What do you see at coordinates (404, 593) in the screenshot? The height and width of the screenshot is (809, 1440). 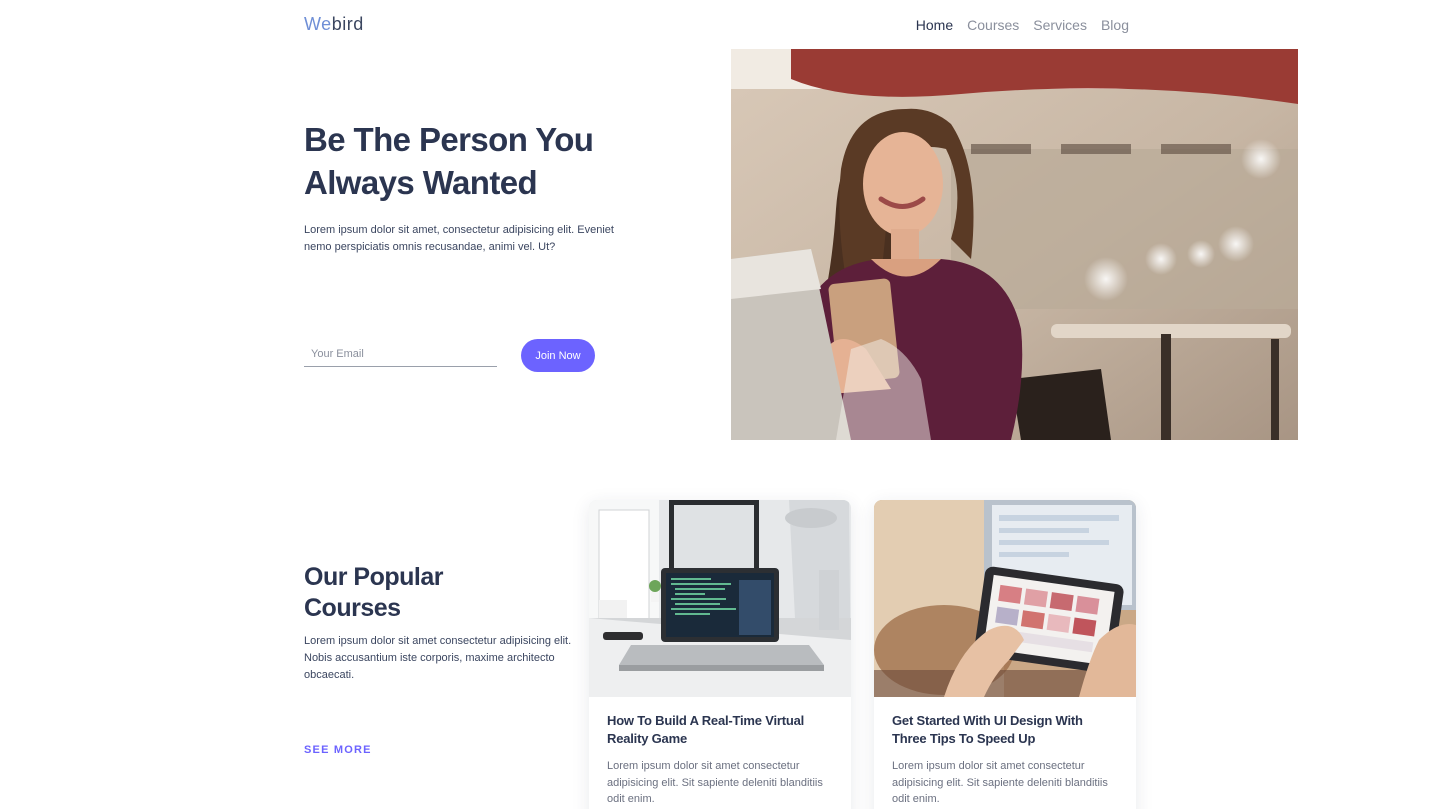 I see `courses-title: Our Popular Courses` at bounding box center [404, 593].